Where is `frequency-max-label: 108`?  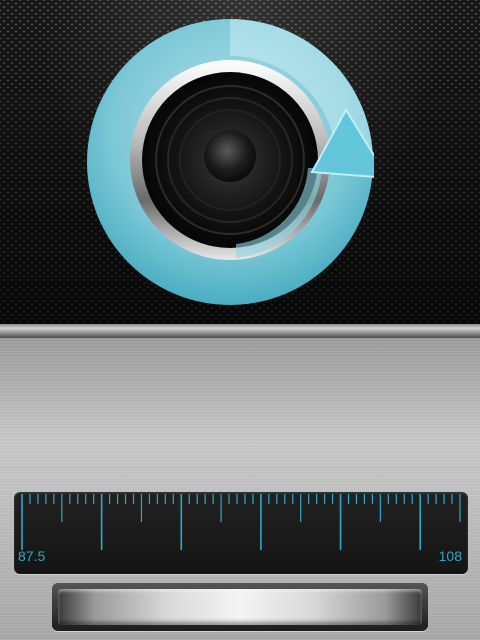 frequency-max-label: 108 is located at coordinates (450, 556).